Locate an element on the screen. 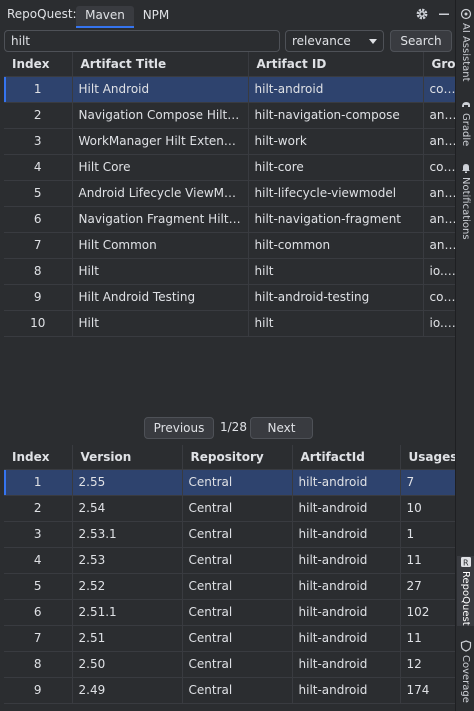  col-version: Version is located at coordinates (127, 457).